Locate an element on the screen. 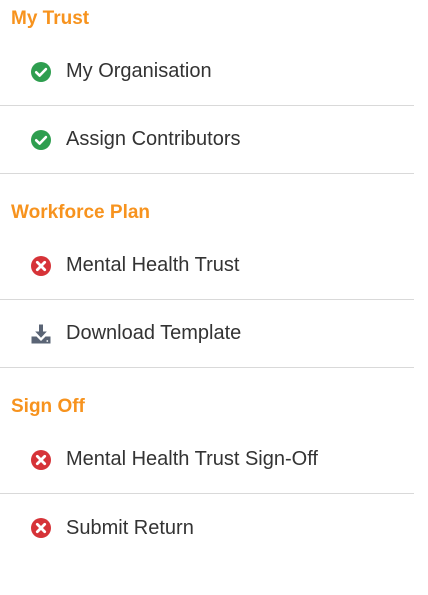  nav-item-label: Assign Contributors is located at coordinates (153, 139).